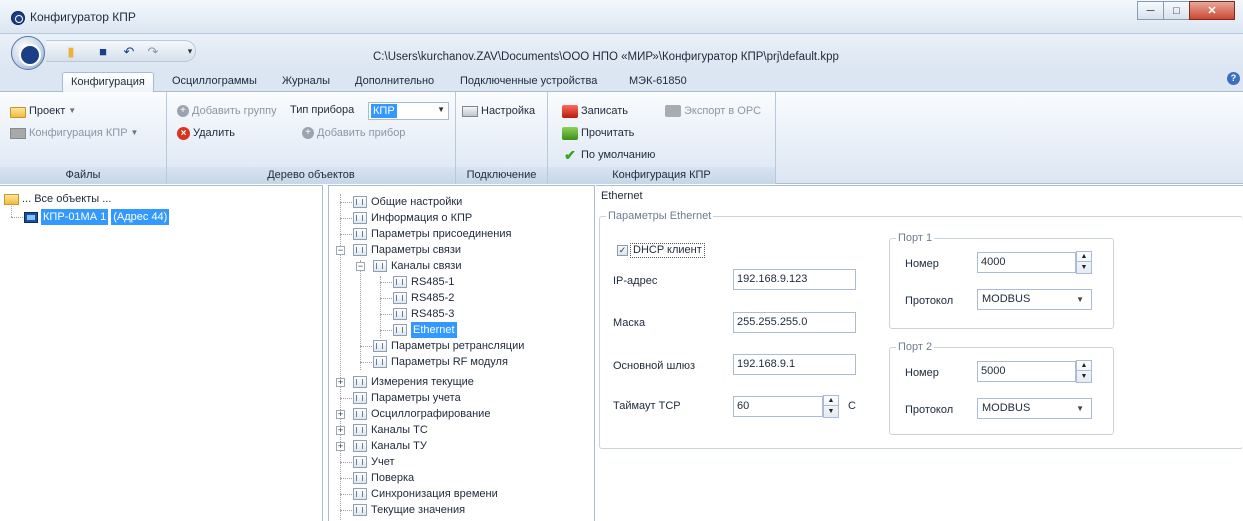 The height and width of the screenshot is (521, 1243). I want to click on port2-number-spinner: ▲ ▼, so click(1084, 371).